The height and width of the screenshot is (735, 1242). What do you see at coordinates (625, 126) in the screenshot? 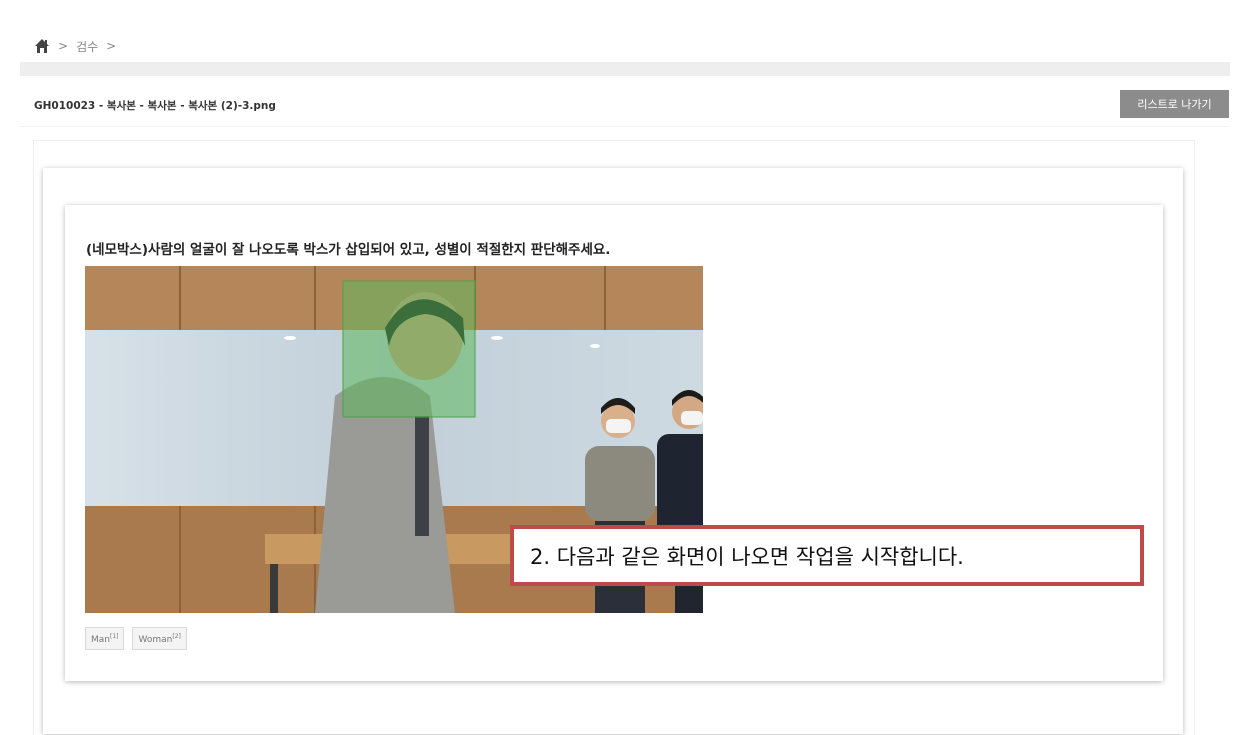
I see `divider` at bounding box center [625, 126].